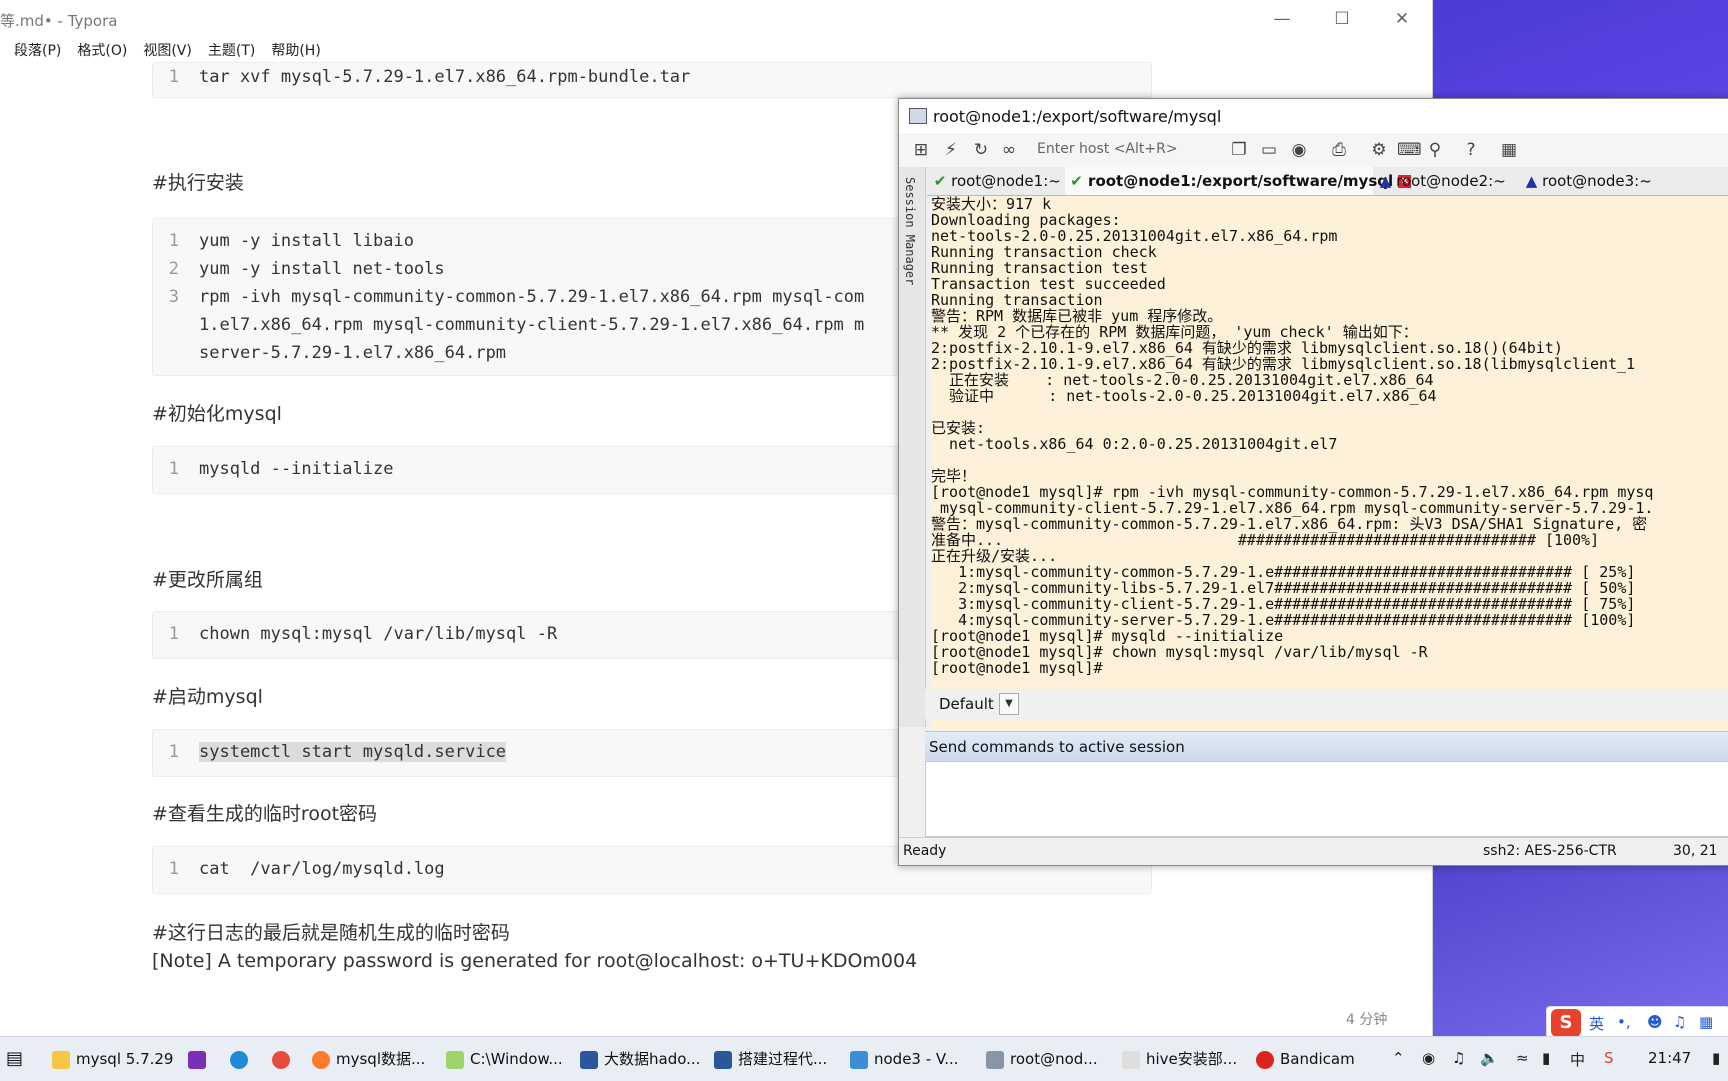 The height and width of the screenshot is (1081, 1728). I want to click on heading-install: #执行安装, so click(198, 183).